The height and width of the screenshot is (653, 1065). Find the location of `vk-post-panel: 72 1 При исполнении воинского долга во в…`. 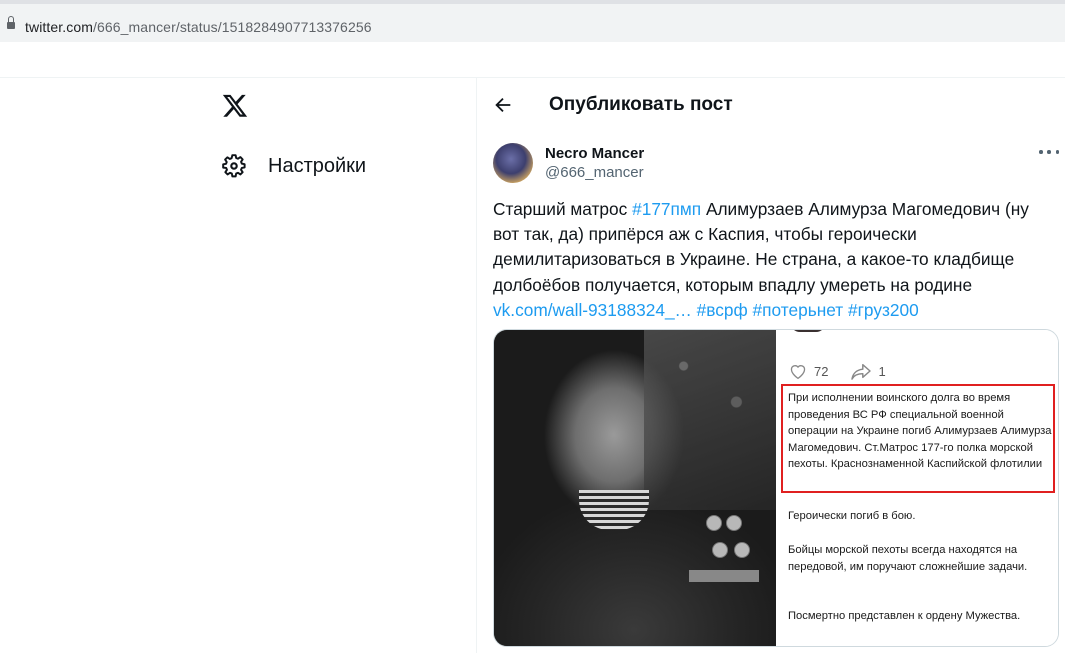

vk-post-panel: 72 1 При исполнении воинского долга во в… is located at coordinates (917, 488).